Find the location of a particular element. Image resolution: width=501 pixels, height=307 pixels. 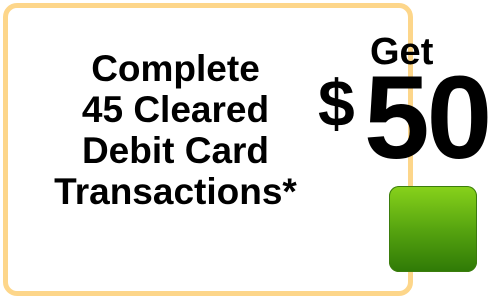

promo-line-4: Transactions* is located at coordinates (175, 191).